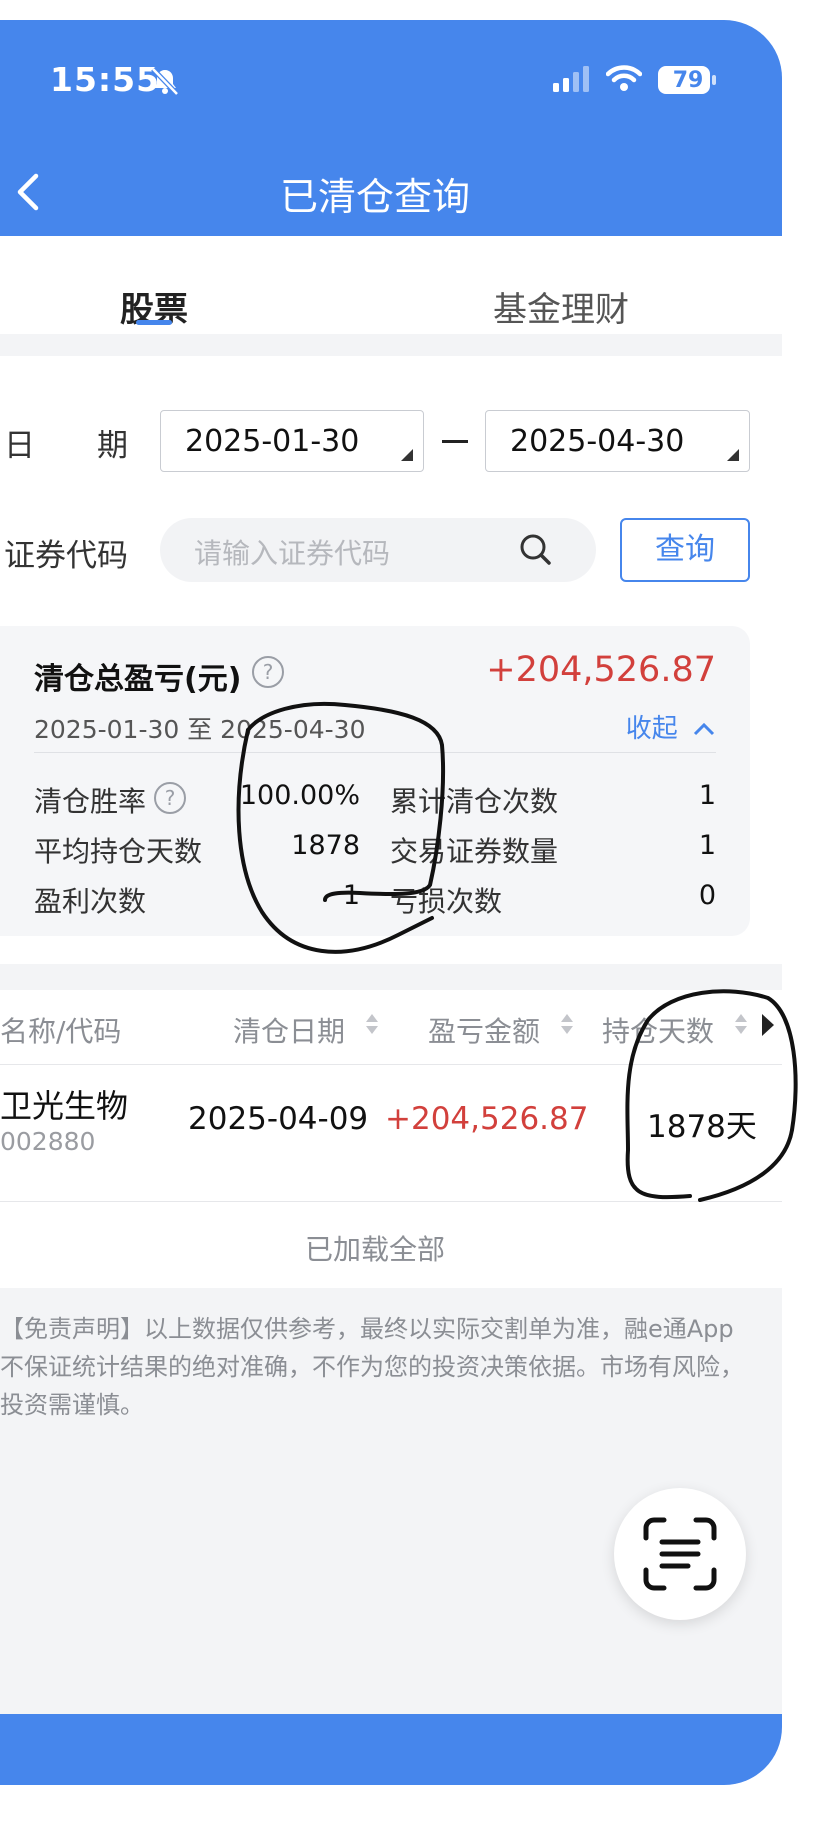  What do you see at coordinates (474, 851) in the screenshot?
I see `securities-label: 交易证券数量` at bounding box center [474, 851].